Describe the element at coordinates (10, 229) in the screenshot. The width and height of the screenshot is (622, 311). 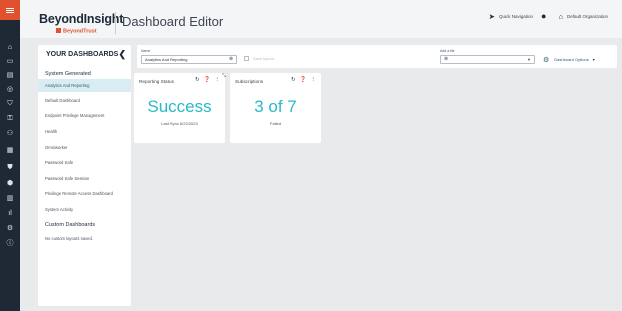
I see `settings-icon: ⚙` at that location.